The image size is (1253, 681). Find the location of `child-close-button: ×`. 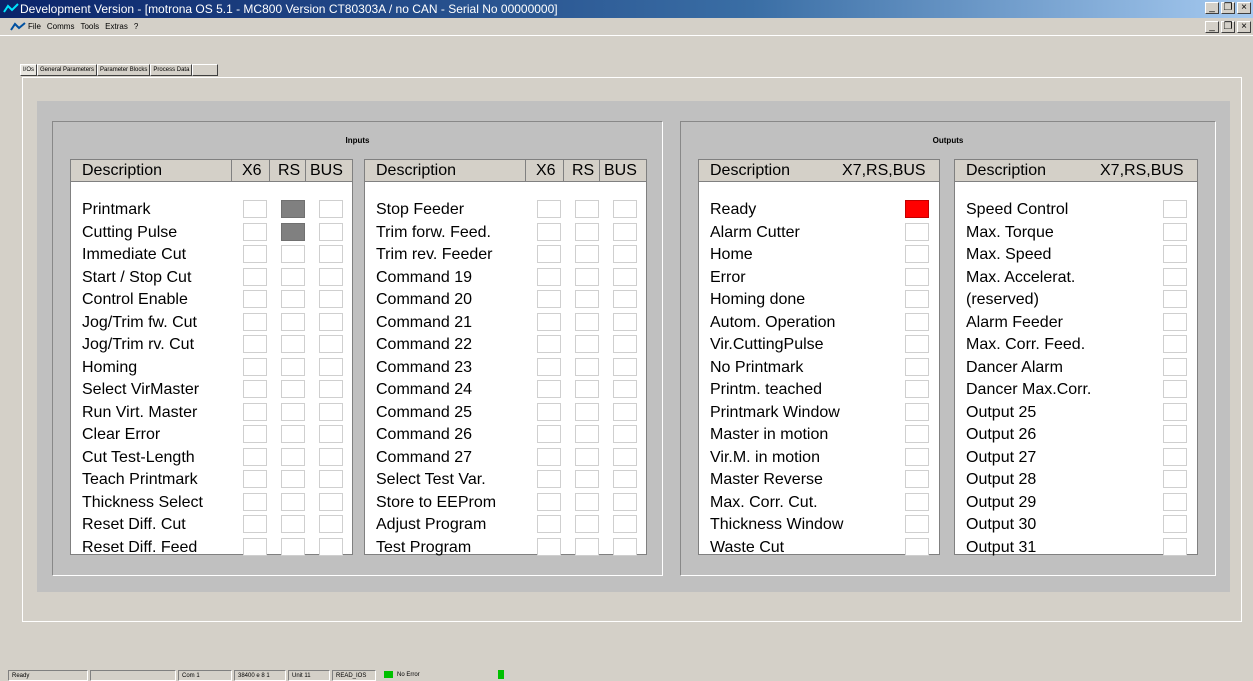

child-close-button: × is located at coordinates (1244, 27).